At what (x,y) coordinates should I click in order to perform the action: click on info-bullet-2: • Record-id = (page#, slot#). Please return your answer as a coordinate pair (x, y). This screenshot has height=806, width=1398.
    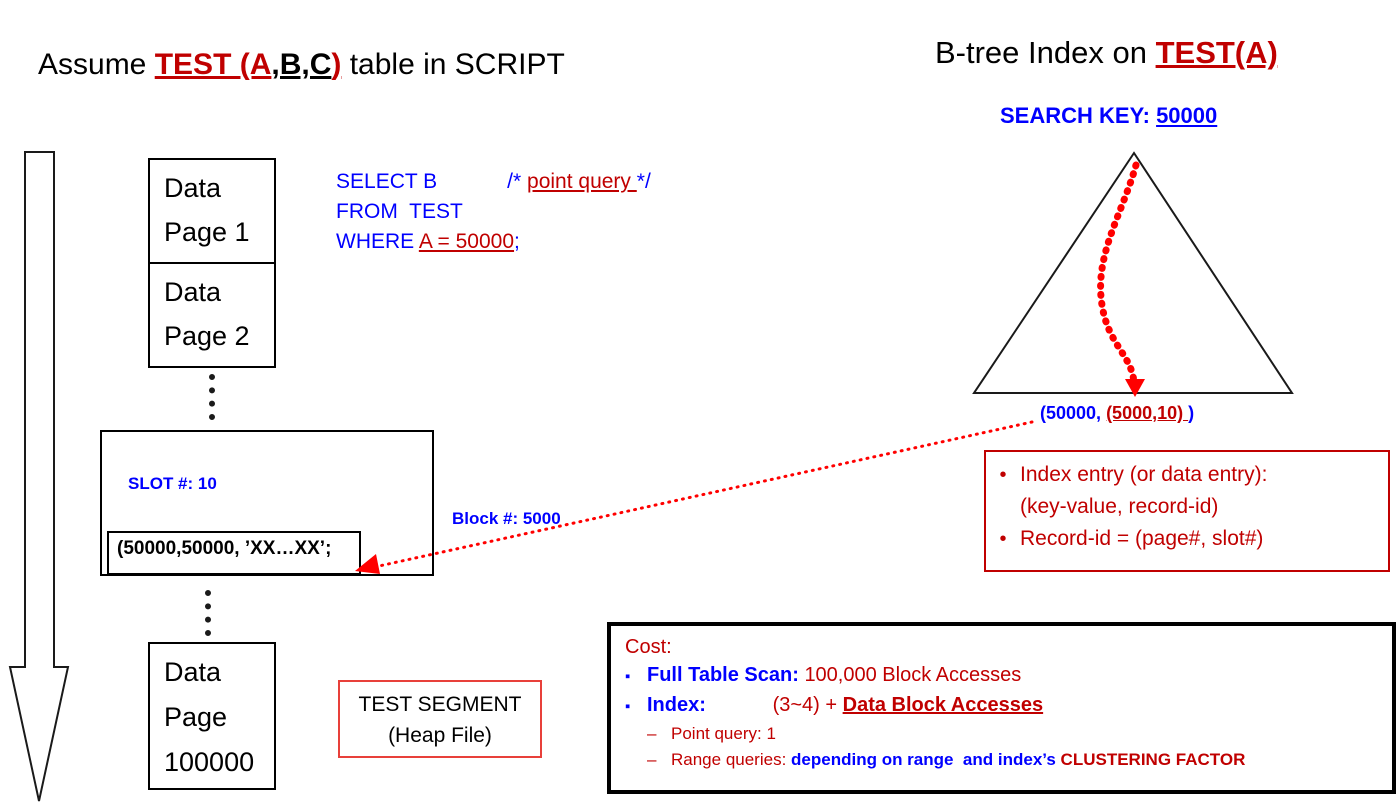
    Looking at the image, I should click on (1187, 539).